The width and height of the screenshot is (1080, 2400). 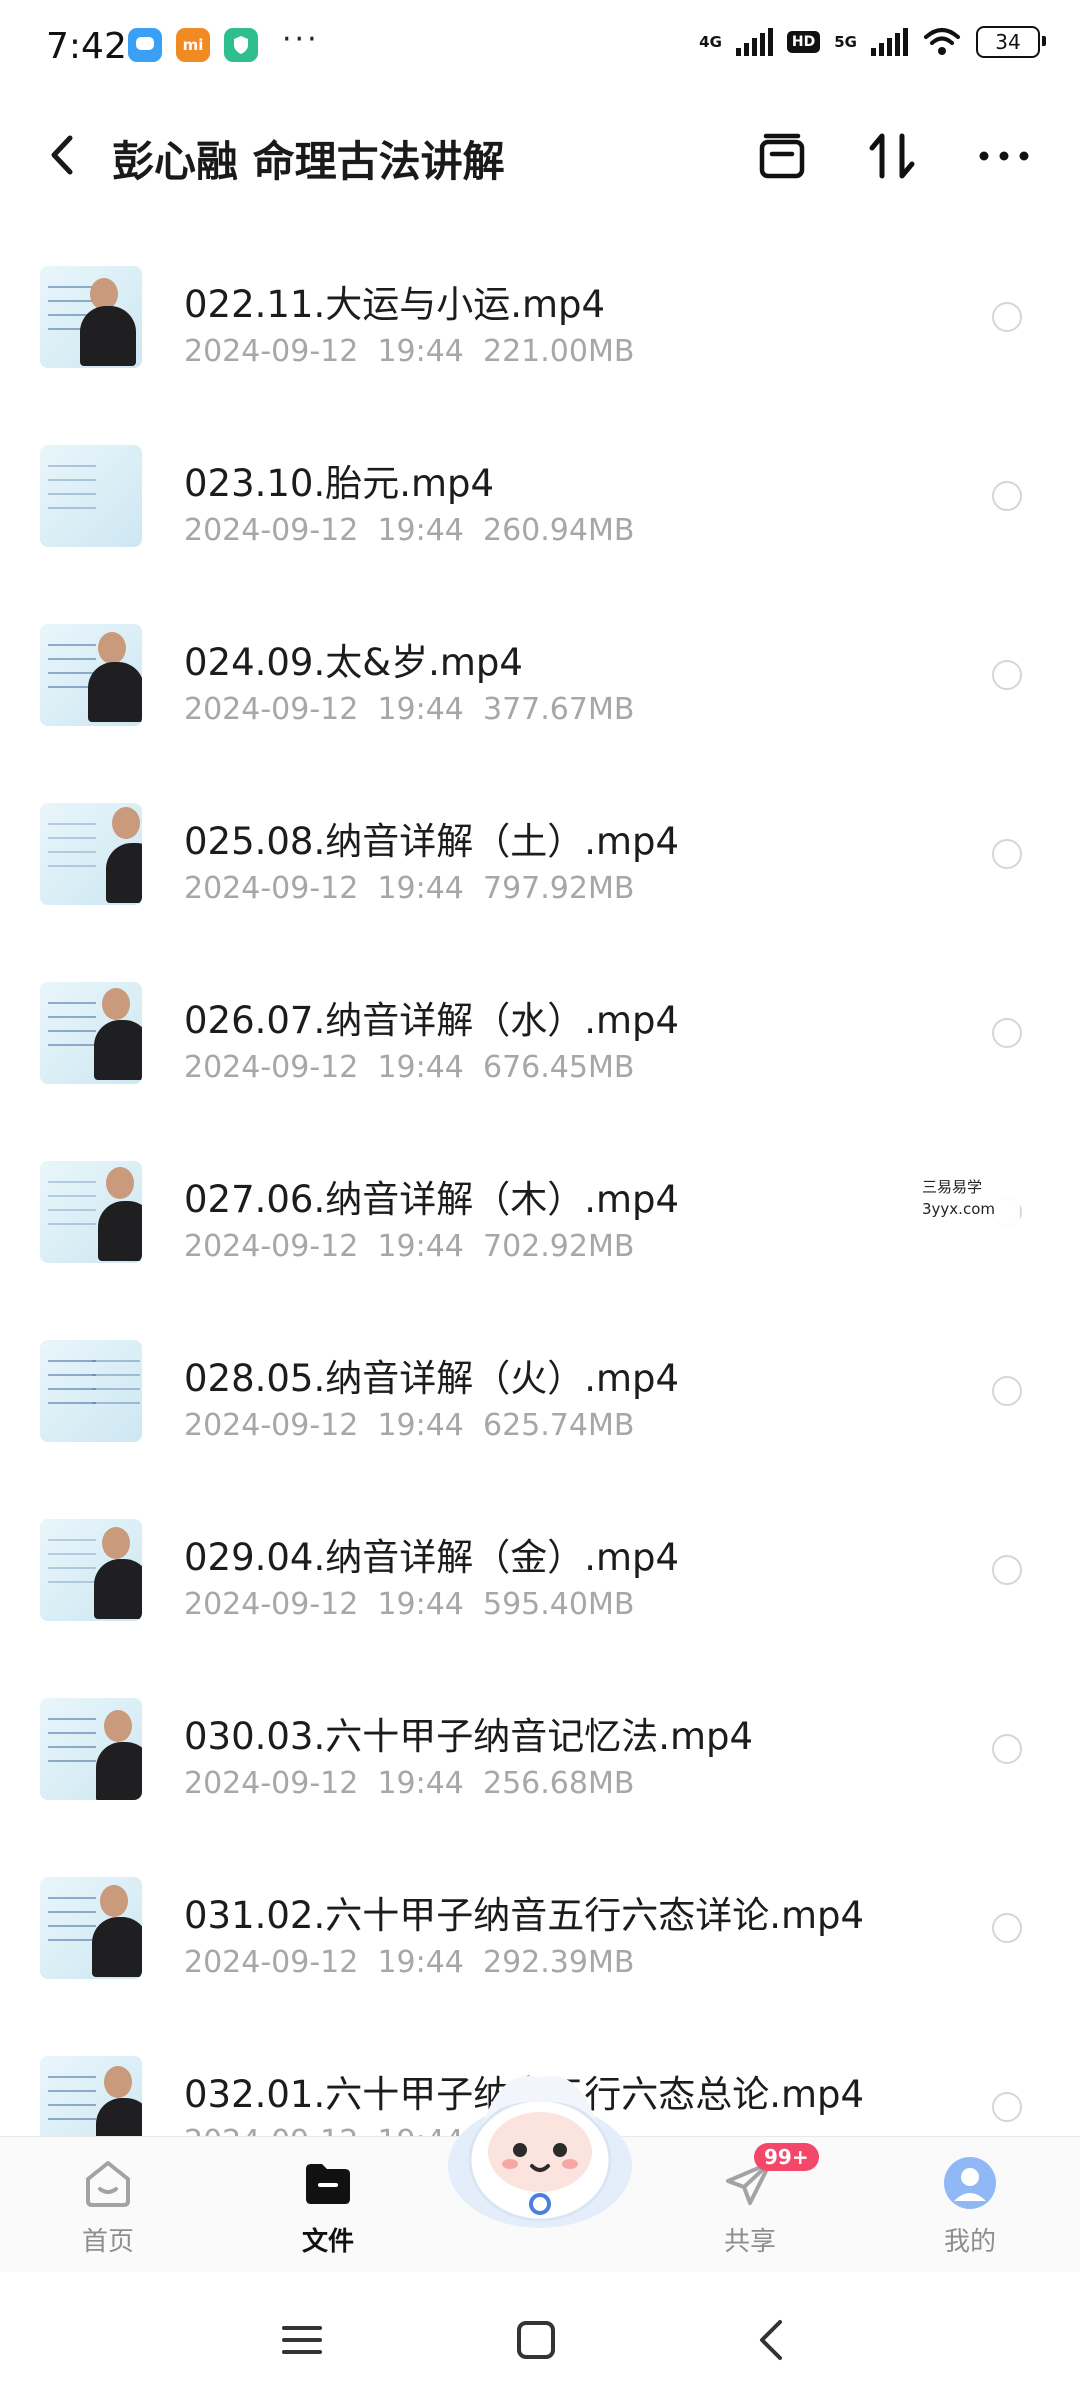 What do you see at coordinates (524, 1915) in the screenshot?
I see `file-name: 031.02.六十甲子纳音五行六态详论.mp4` at bounding box center [524, 1915].